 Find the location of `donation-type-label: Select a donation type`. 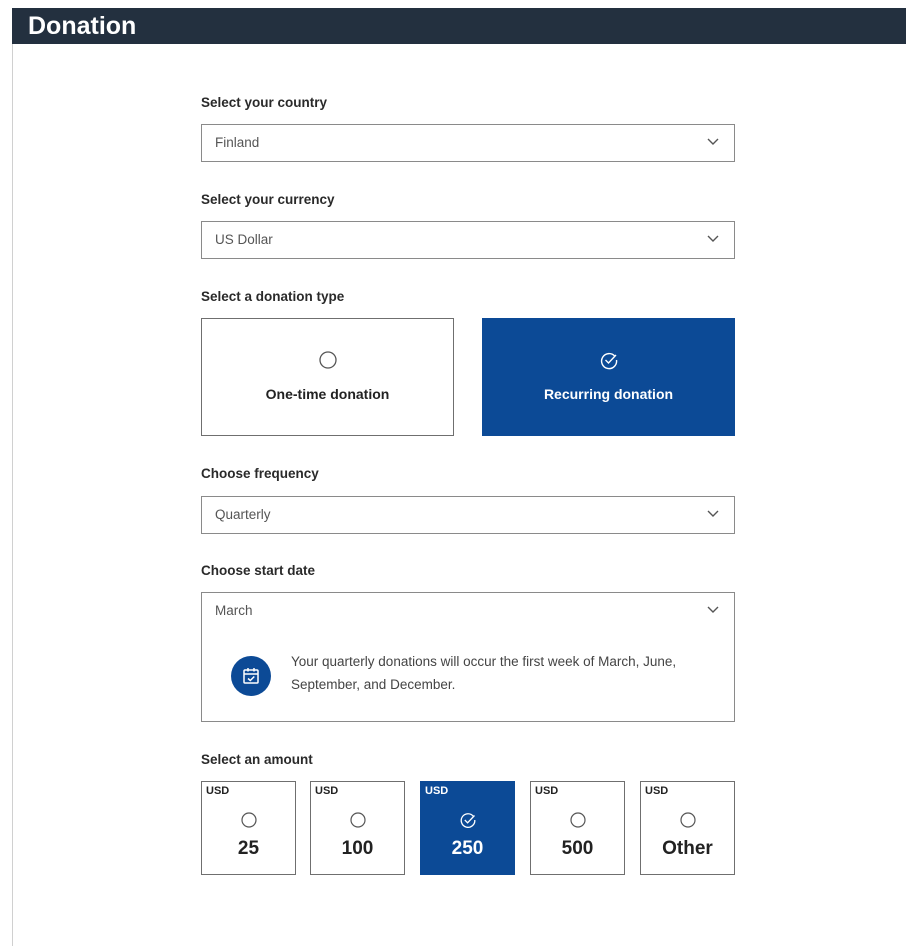

donation-type-label: Select a donation type is located at coordinates (273, 296).